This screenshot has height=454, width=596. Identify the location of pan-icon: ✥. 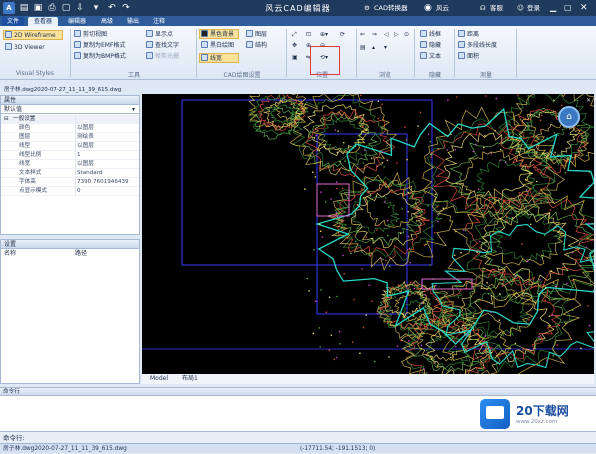
(294, 45).